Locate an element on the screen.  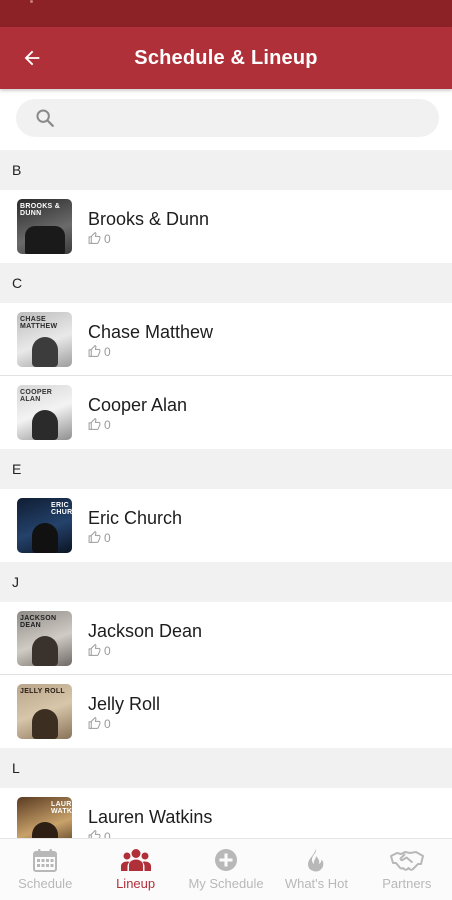
nav-label: Partners is located at coordinates (407, 883).